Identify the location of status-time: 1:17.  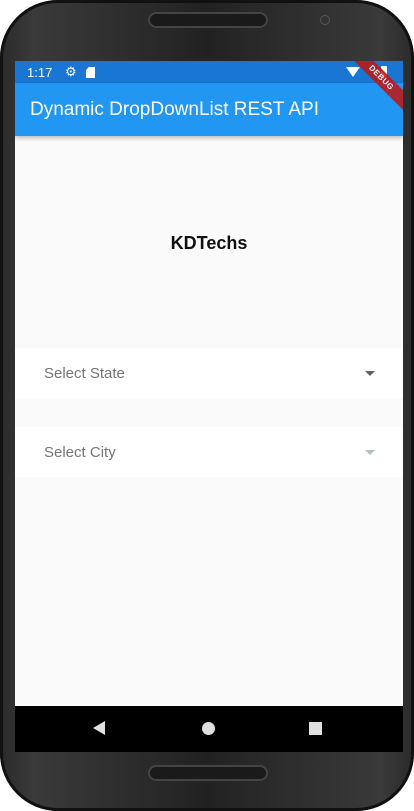
(40, 72).